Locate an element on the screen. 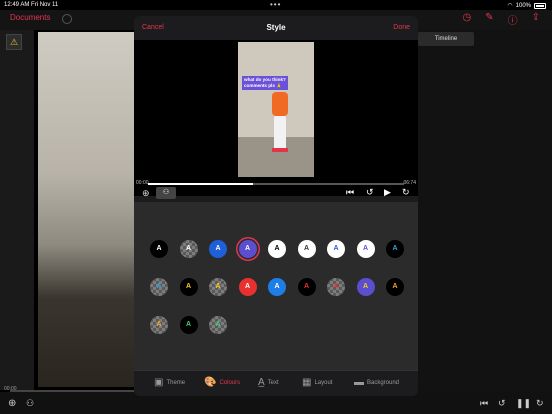  background-toolbar: ◷ ✎ ⓘ ⇪ is located at coordinates (501, 19).